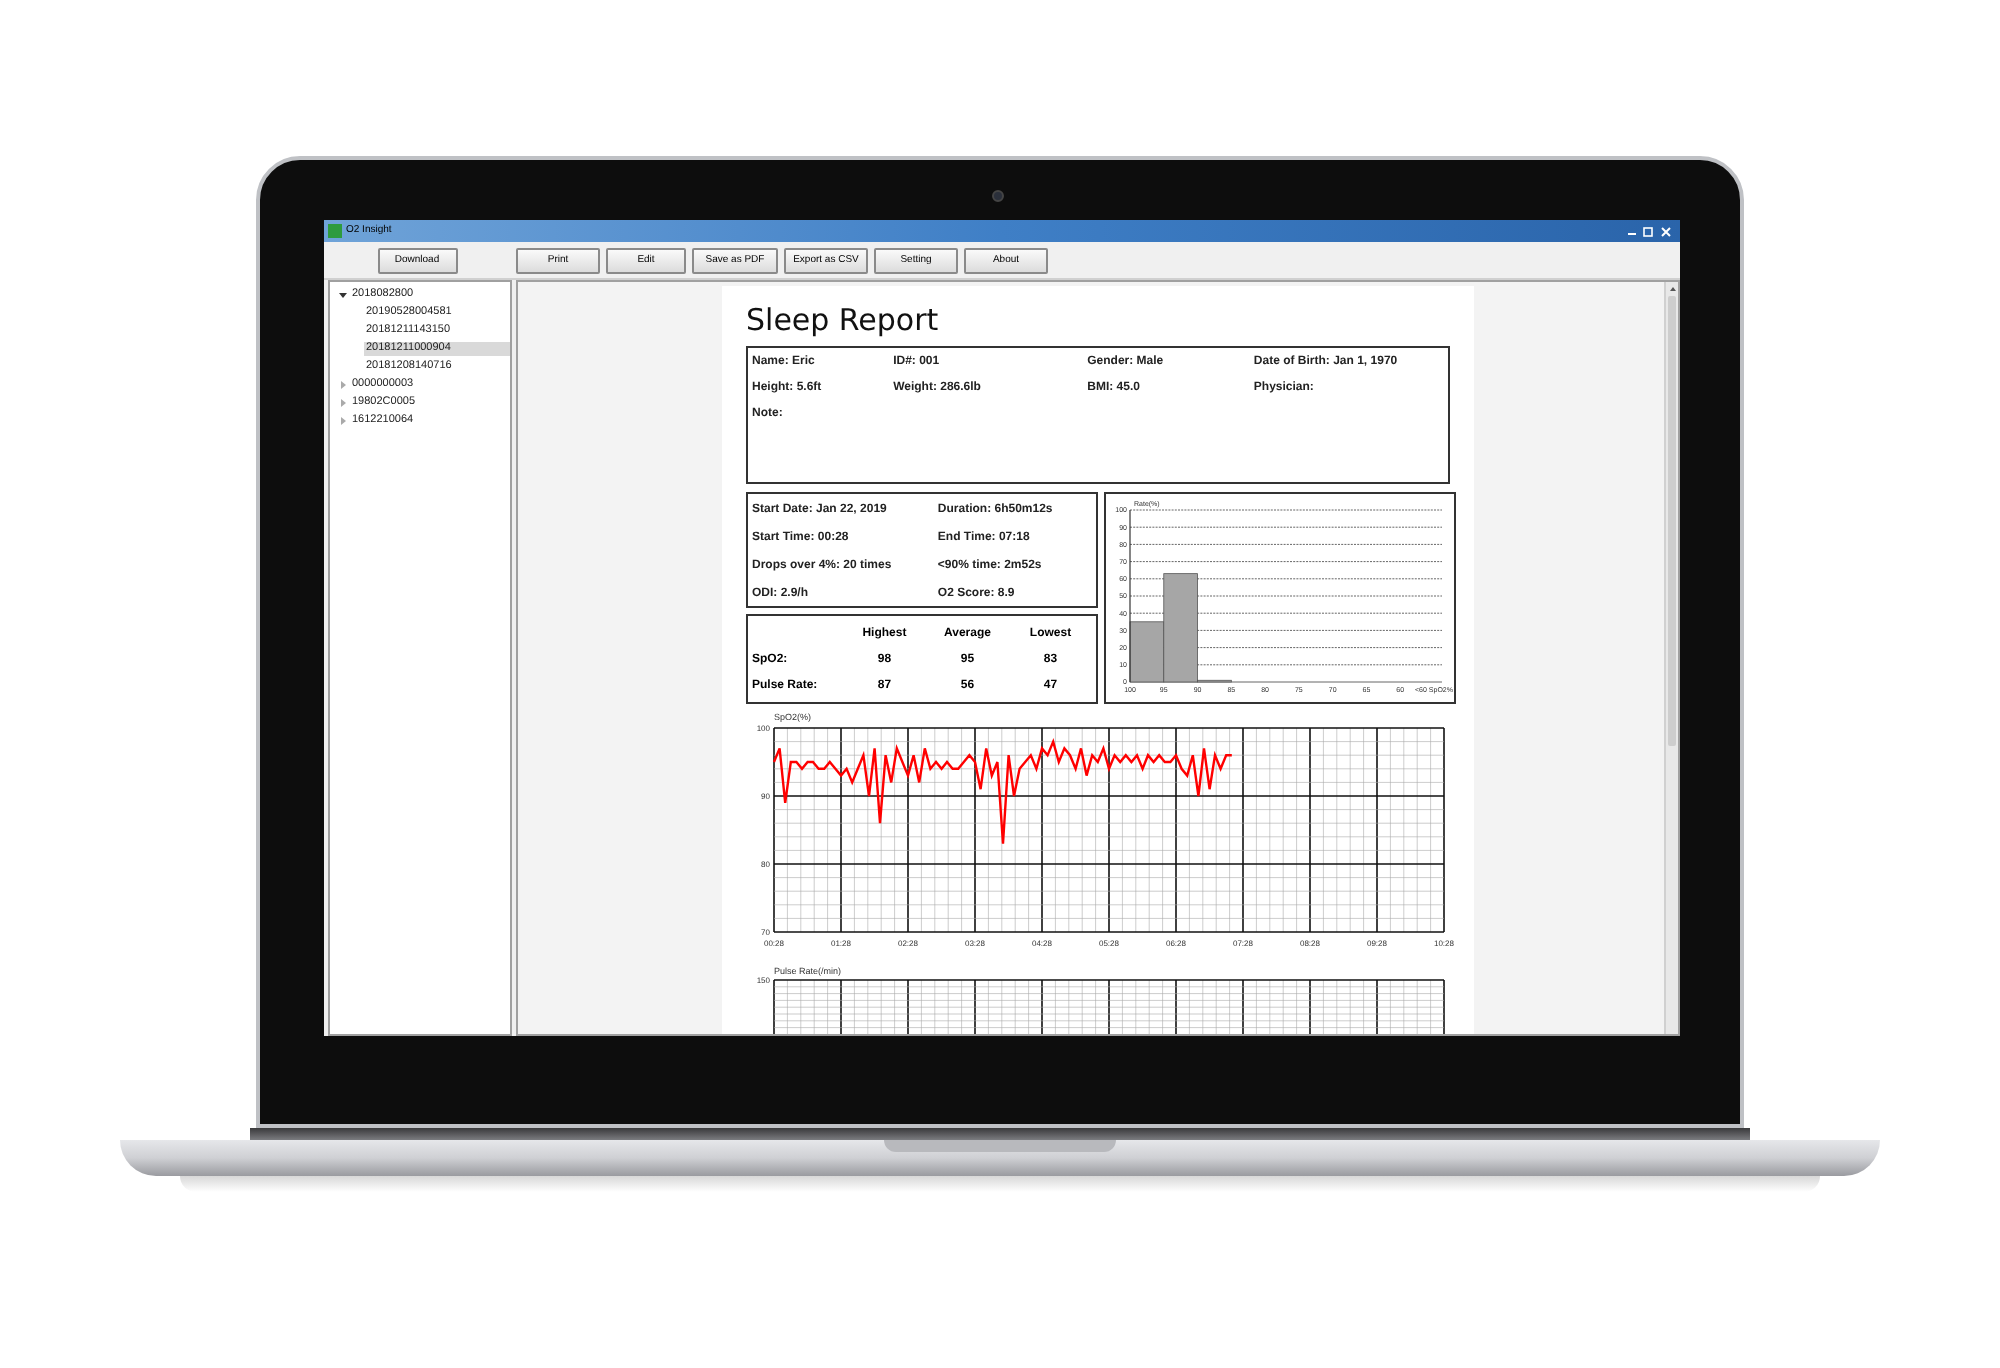 This screenshot has height=1368, width=2000. What do you see at coordinates (1672, 521) in the screenshot?
I see `scroll-thumb` at bounding box center [1672, 521].